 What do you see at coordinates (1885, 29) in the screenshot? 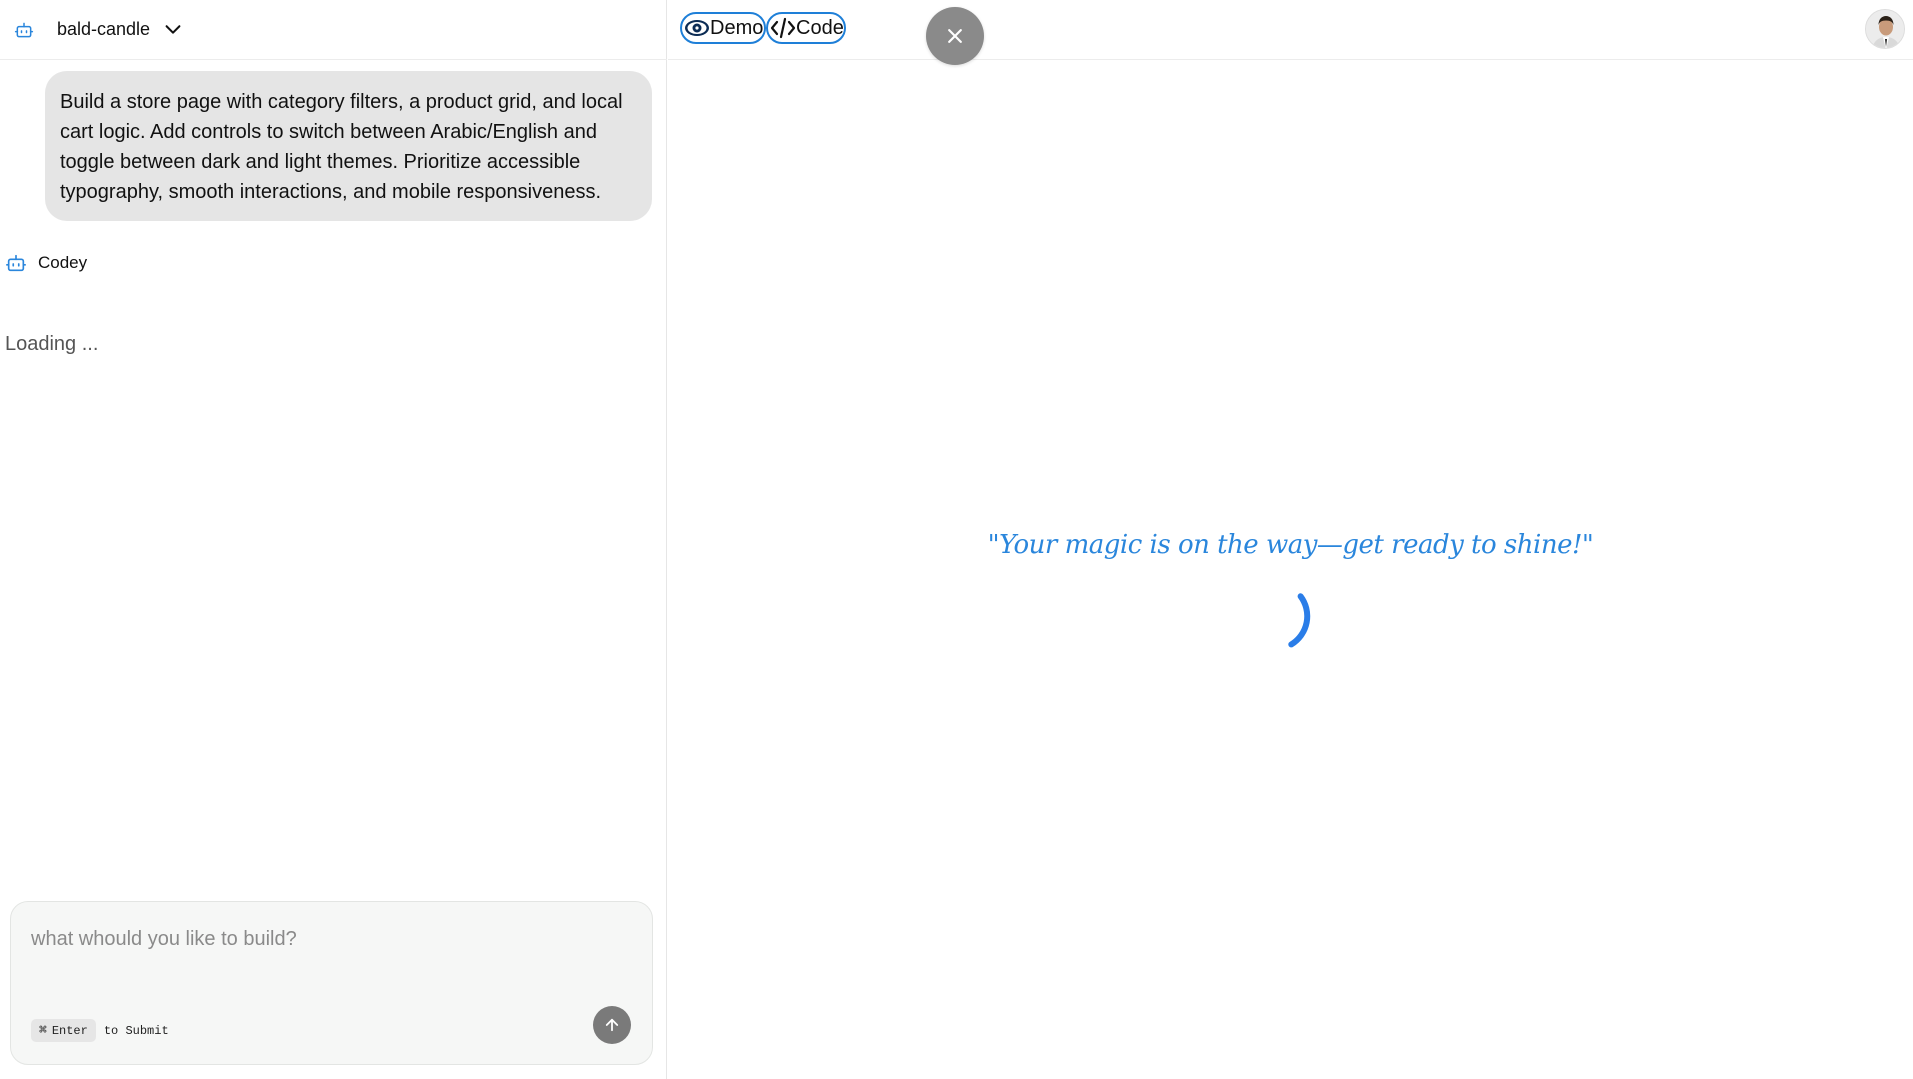
I see `avatar` at bounding box center [1885, 29].